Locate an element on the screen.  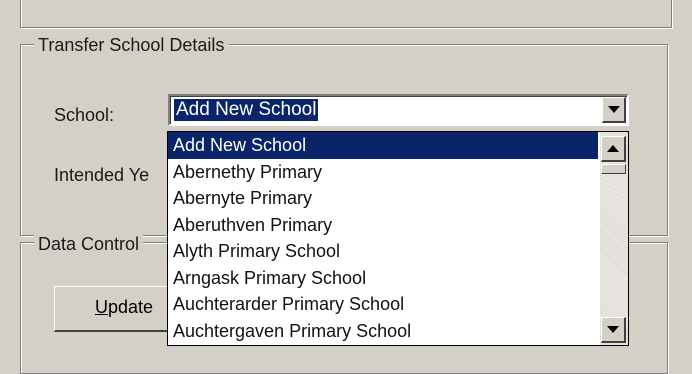
school-label: School: is located at coordinates (84, 115).